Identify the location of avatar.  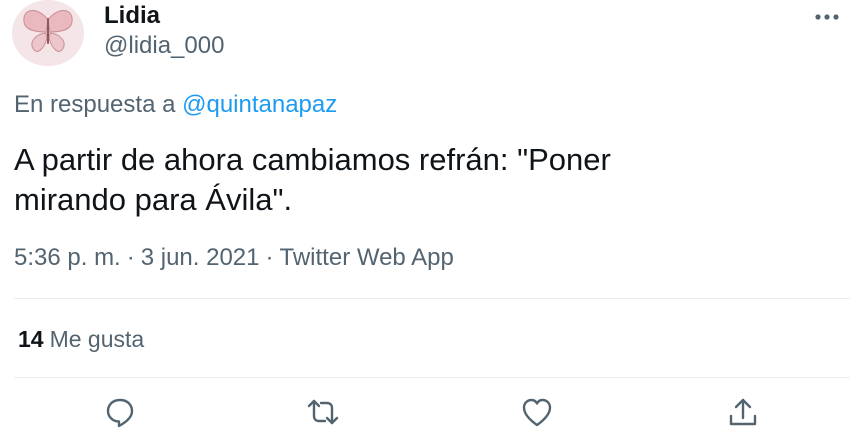
(48, 33).